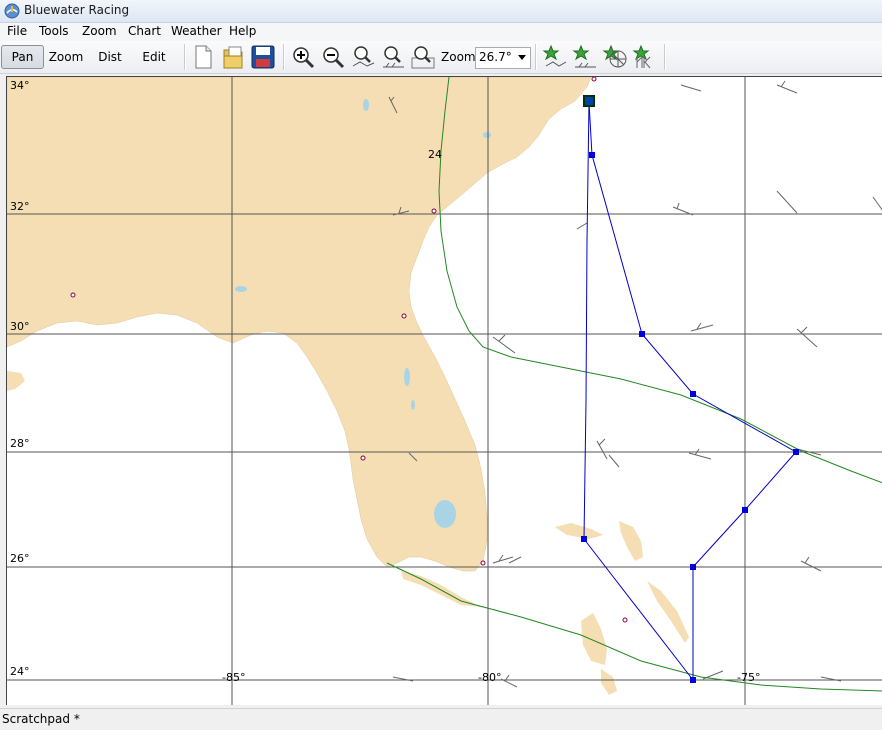 The width and height of the screenshot is (882, 730). What do you see at coordinates (645, 57) in the screenshot?
I see `star-k-icon` at bounding box center [645, 57].